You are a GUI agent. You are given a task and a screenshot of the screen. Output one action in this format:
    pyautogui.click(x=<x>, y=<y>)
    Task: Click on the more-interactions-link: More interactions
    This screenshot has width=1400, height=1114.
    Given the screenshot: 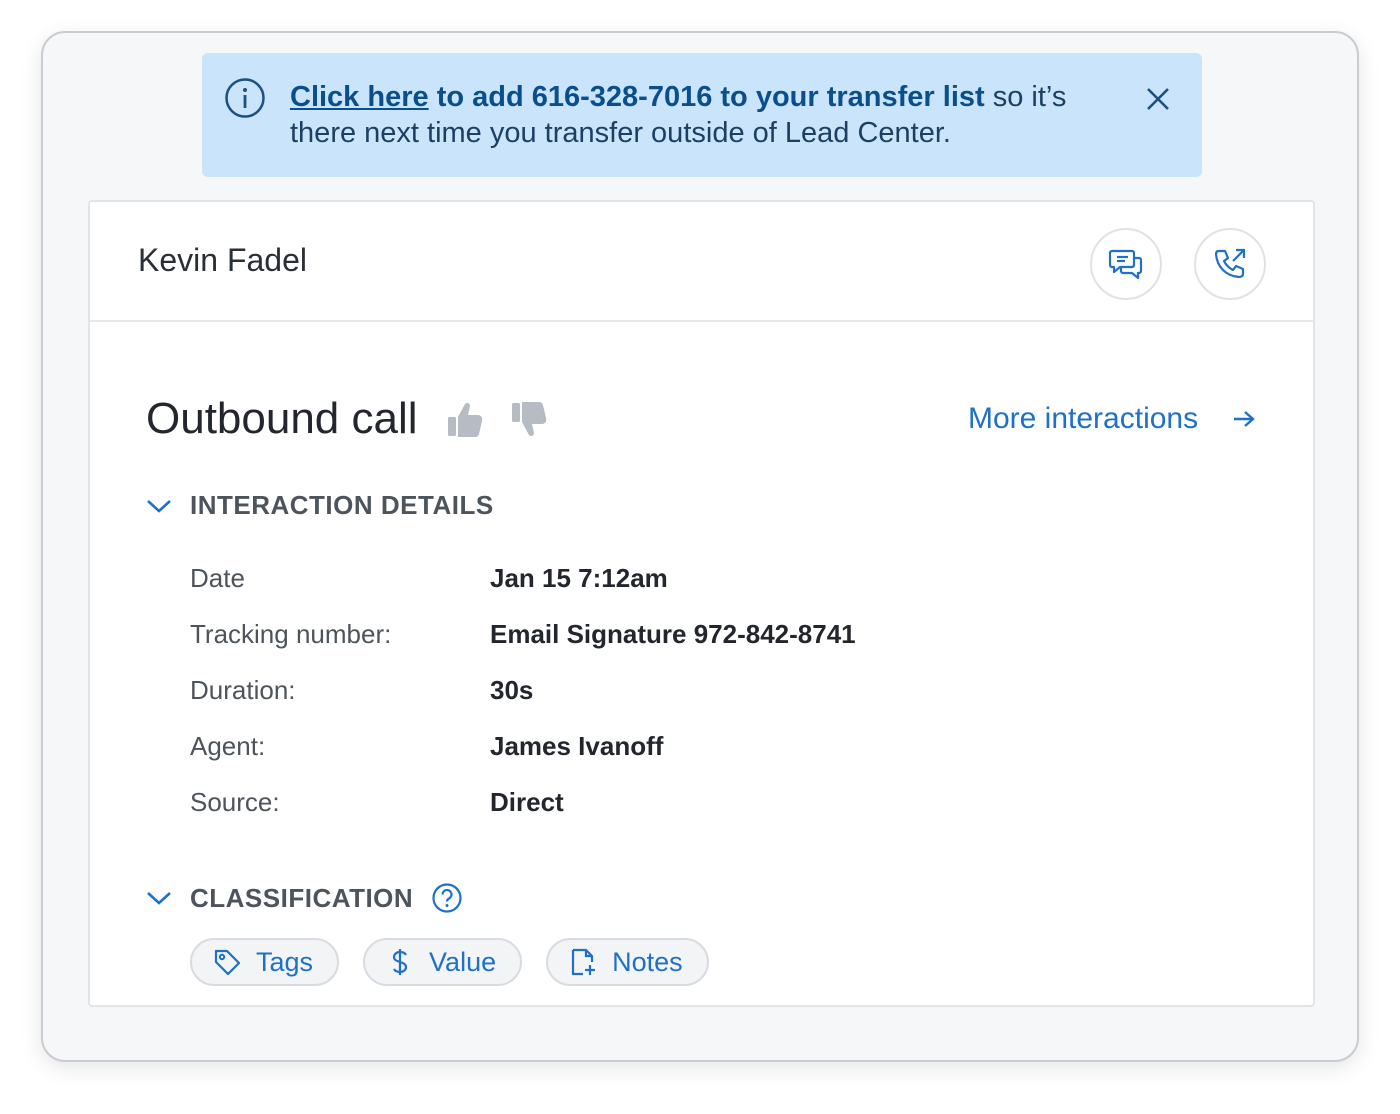 What is the action you would take?
    pyautogui.click(x=1112, y=419)
    